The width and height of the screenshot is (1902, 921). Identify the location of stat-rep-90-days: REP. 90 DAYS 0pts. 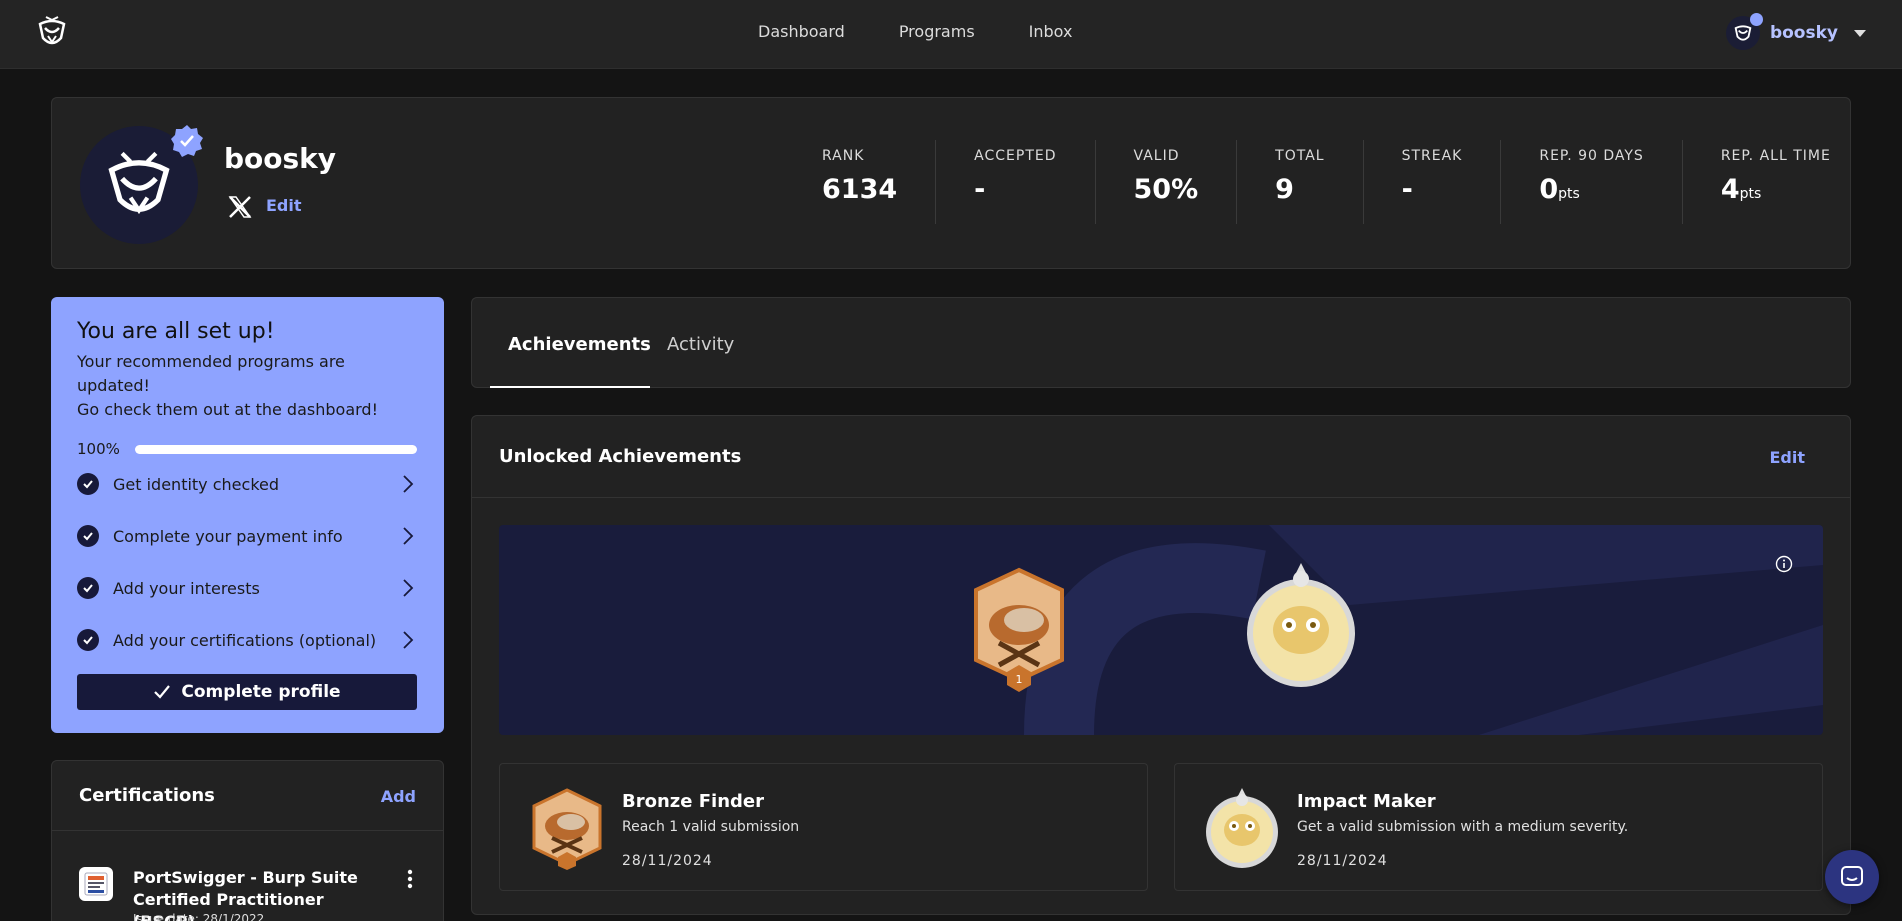
(1611, 182).